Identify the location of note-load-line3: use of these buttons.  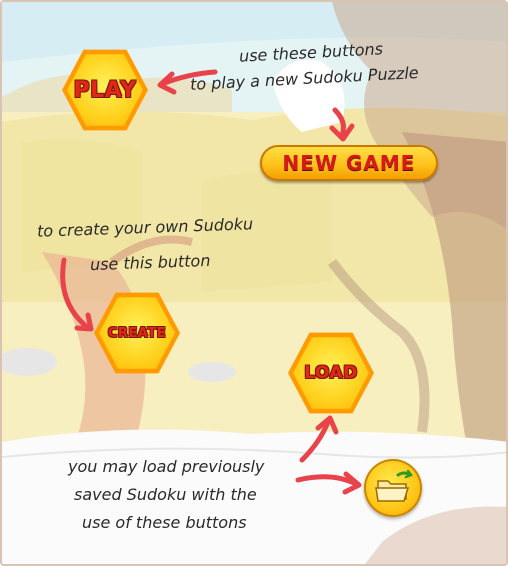
(164, 522).